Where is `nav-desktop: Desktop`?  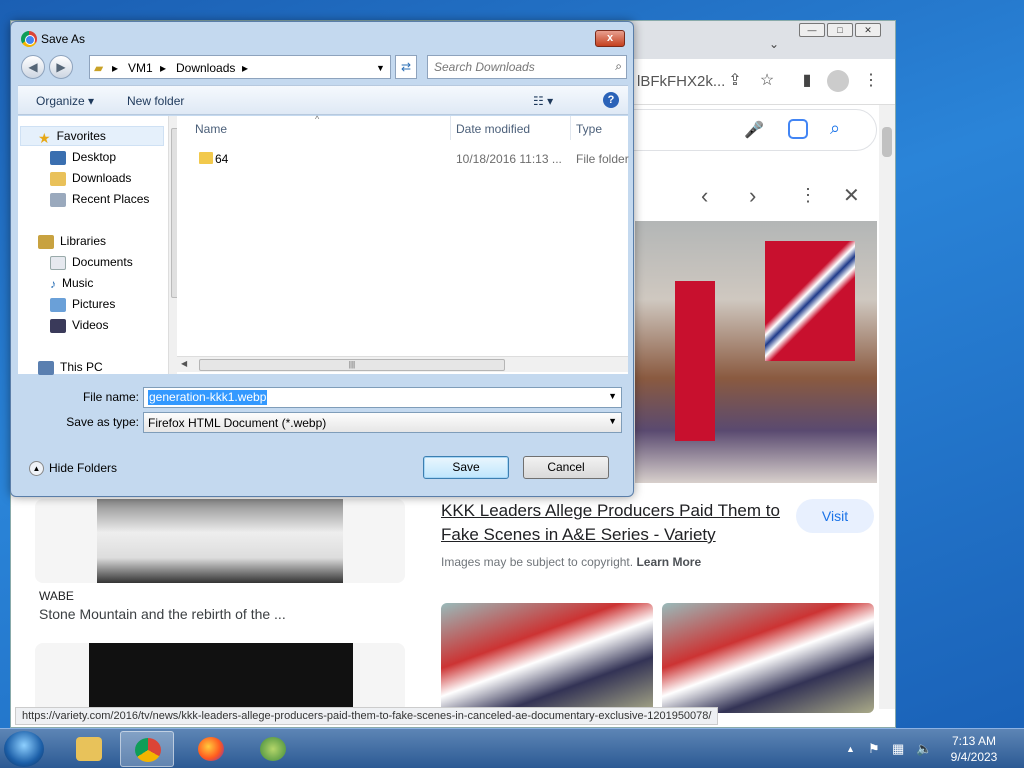 nav-desktop: Desktop is located at coordinates (83, 157).